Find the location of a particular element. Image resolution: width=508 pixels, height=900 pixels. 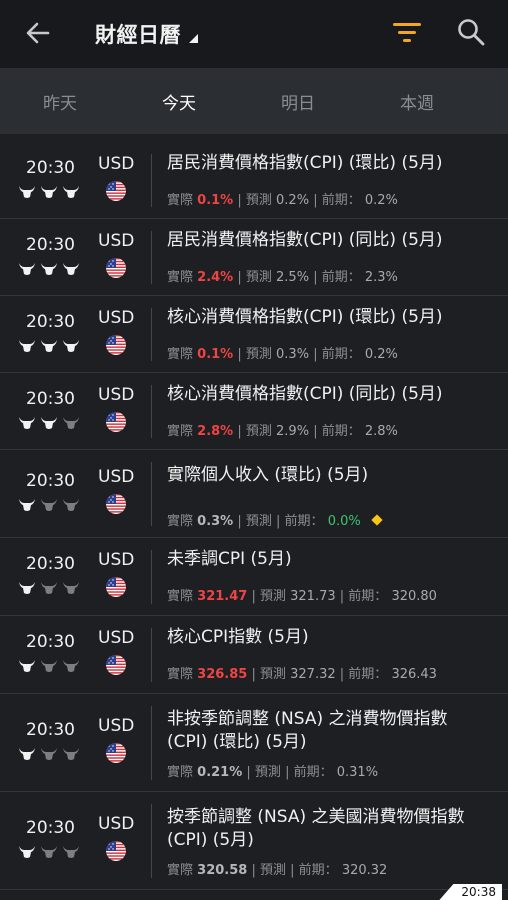

forecast-value: 0.2% is located at coordinates (293, 200).